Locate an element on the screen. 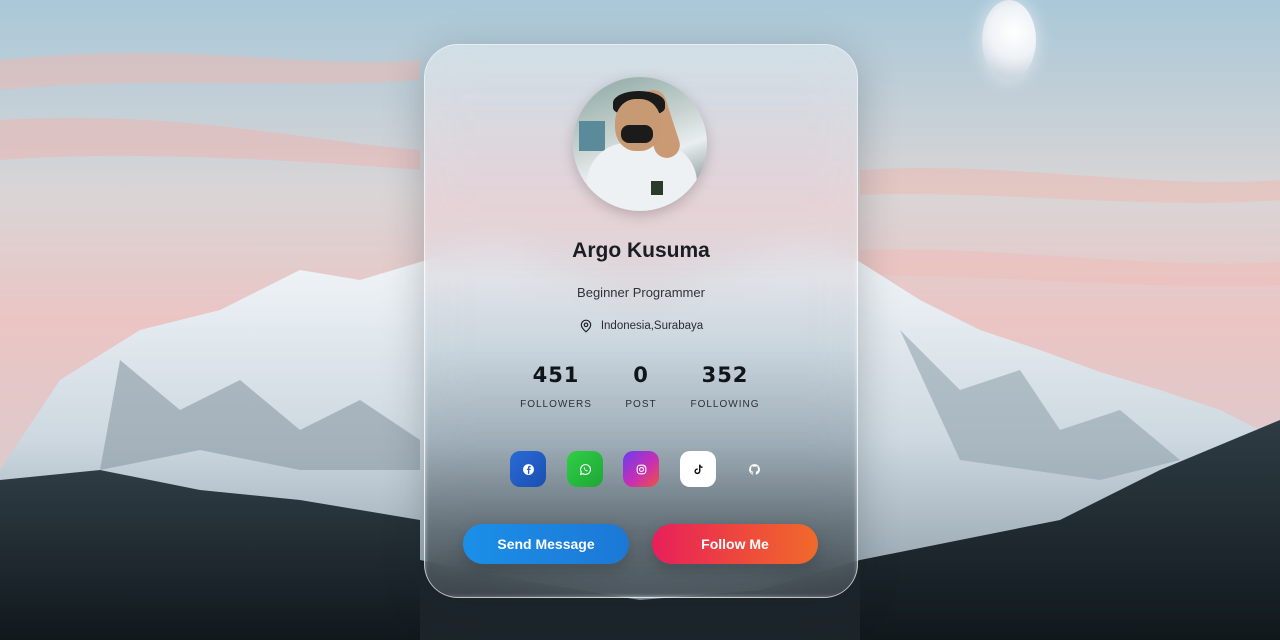 The height and width of the screenshot is (640, 1280). github-icon is located at coordinates (754, 469).